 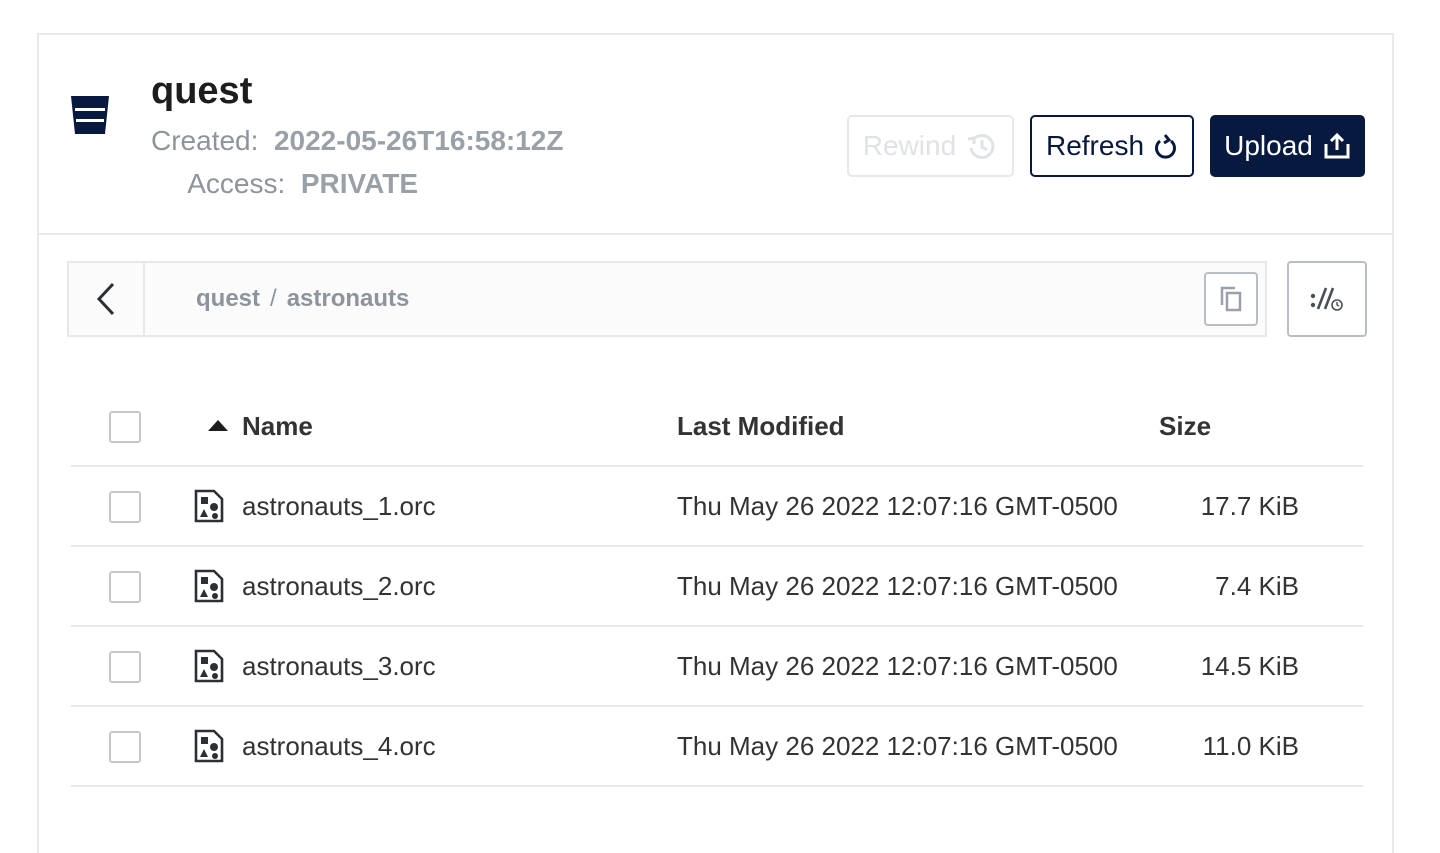 I want to click on created-label: Created:, so click(x=205, y=140).